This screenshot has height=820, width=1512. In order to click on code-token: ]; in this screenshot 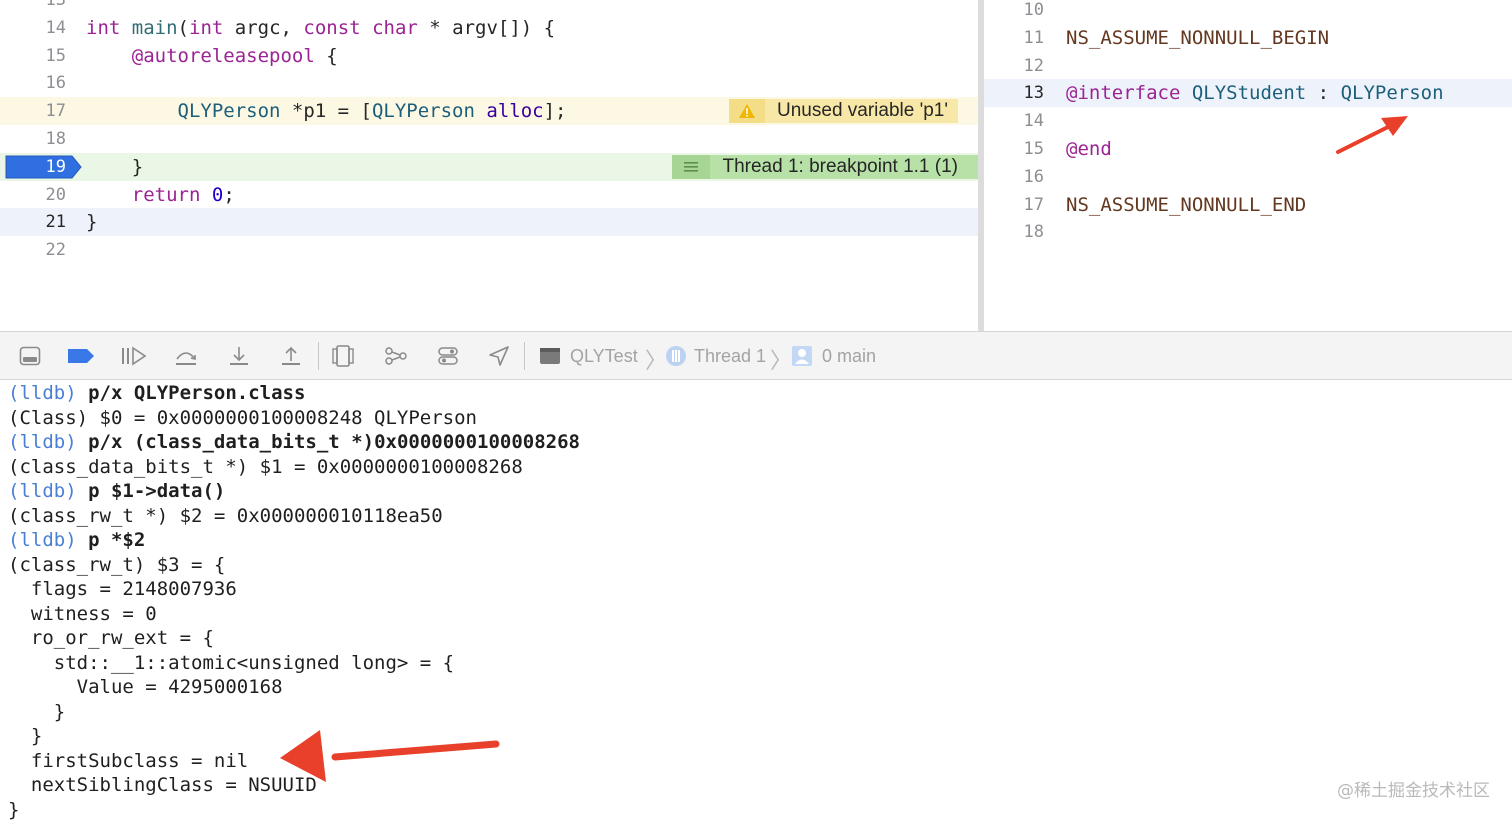, I will do `click(555, 111)`.